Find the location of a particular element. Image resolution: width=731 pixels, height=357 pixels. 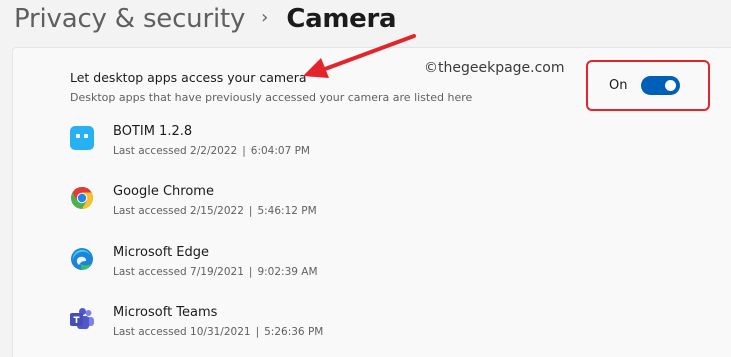

edge-icon is located at coordinates (82, 259).